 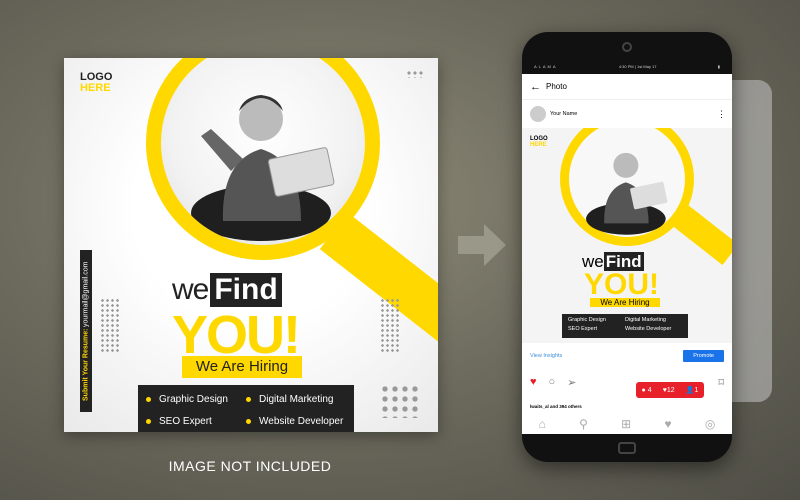 I want to click on notification-bubble: ● 4 ♥12 👤1, so click(x=670, y=390).